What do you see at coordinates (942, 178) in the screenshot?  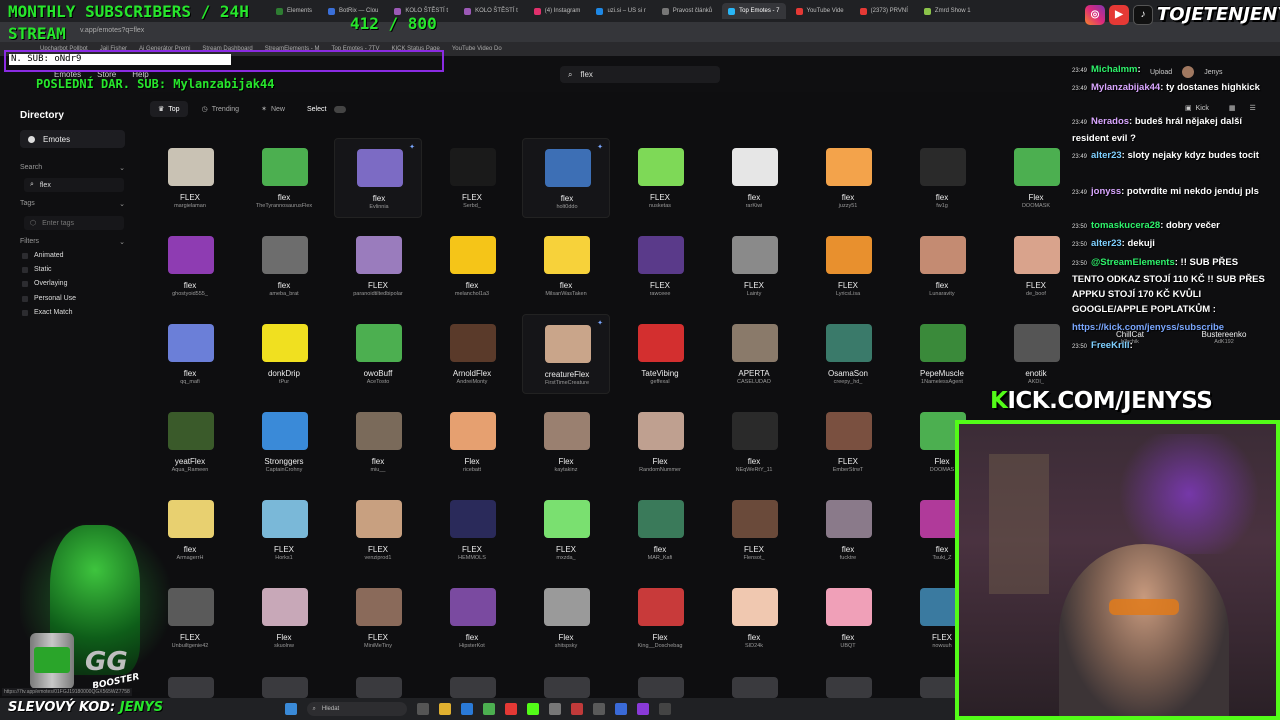 I see `emote-card: flex fw1g` at bounding box center [942, 178].